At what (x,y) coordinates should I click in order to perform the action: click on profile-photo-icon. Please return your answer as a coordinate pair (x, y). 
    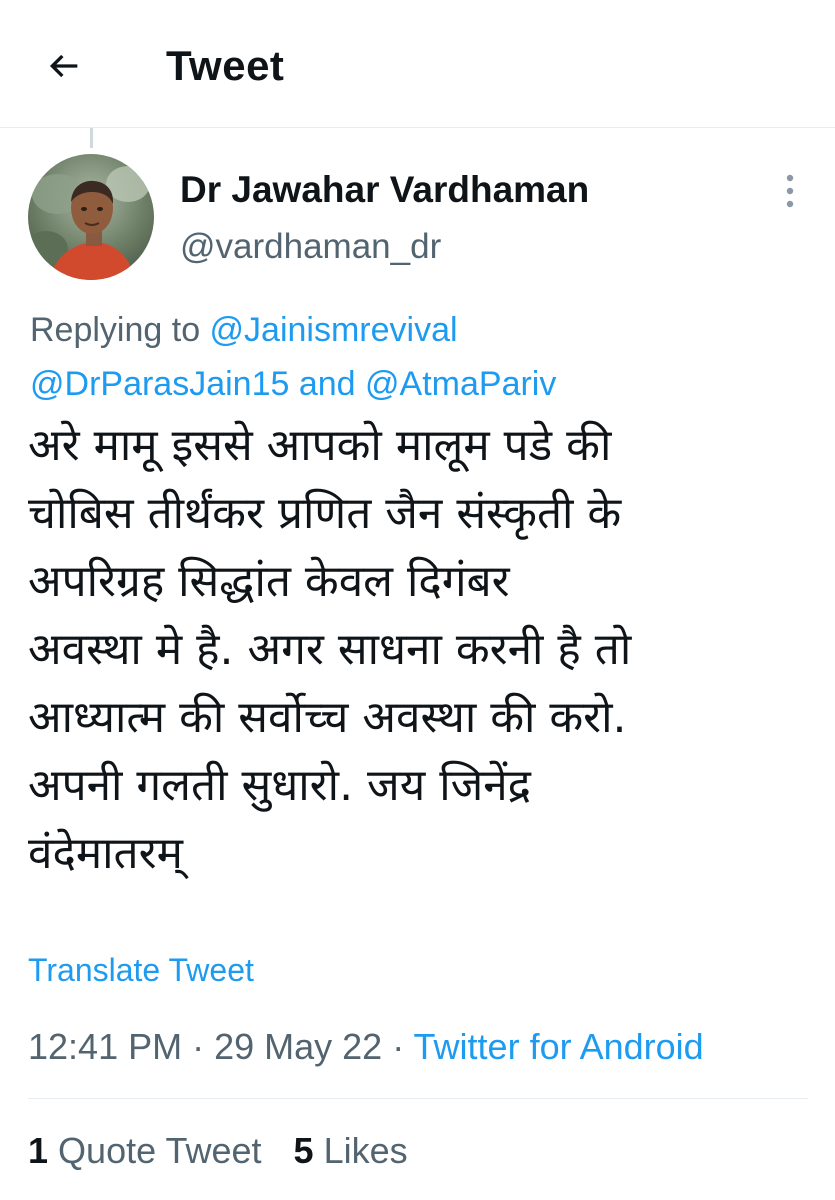
    Looking at the image, I should click on (91, 217).